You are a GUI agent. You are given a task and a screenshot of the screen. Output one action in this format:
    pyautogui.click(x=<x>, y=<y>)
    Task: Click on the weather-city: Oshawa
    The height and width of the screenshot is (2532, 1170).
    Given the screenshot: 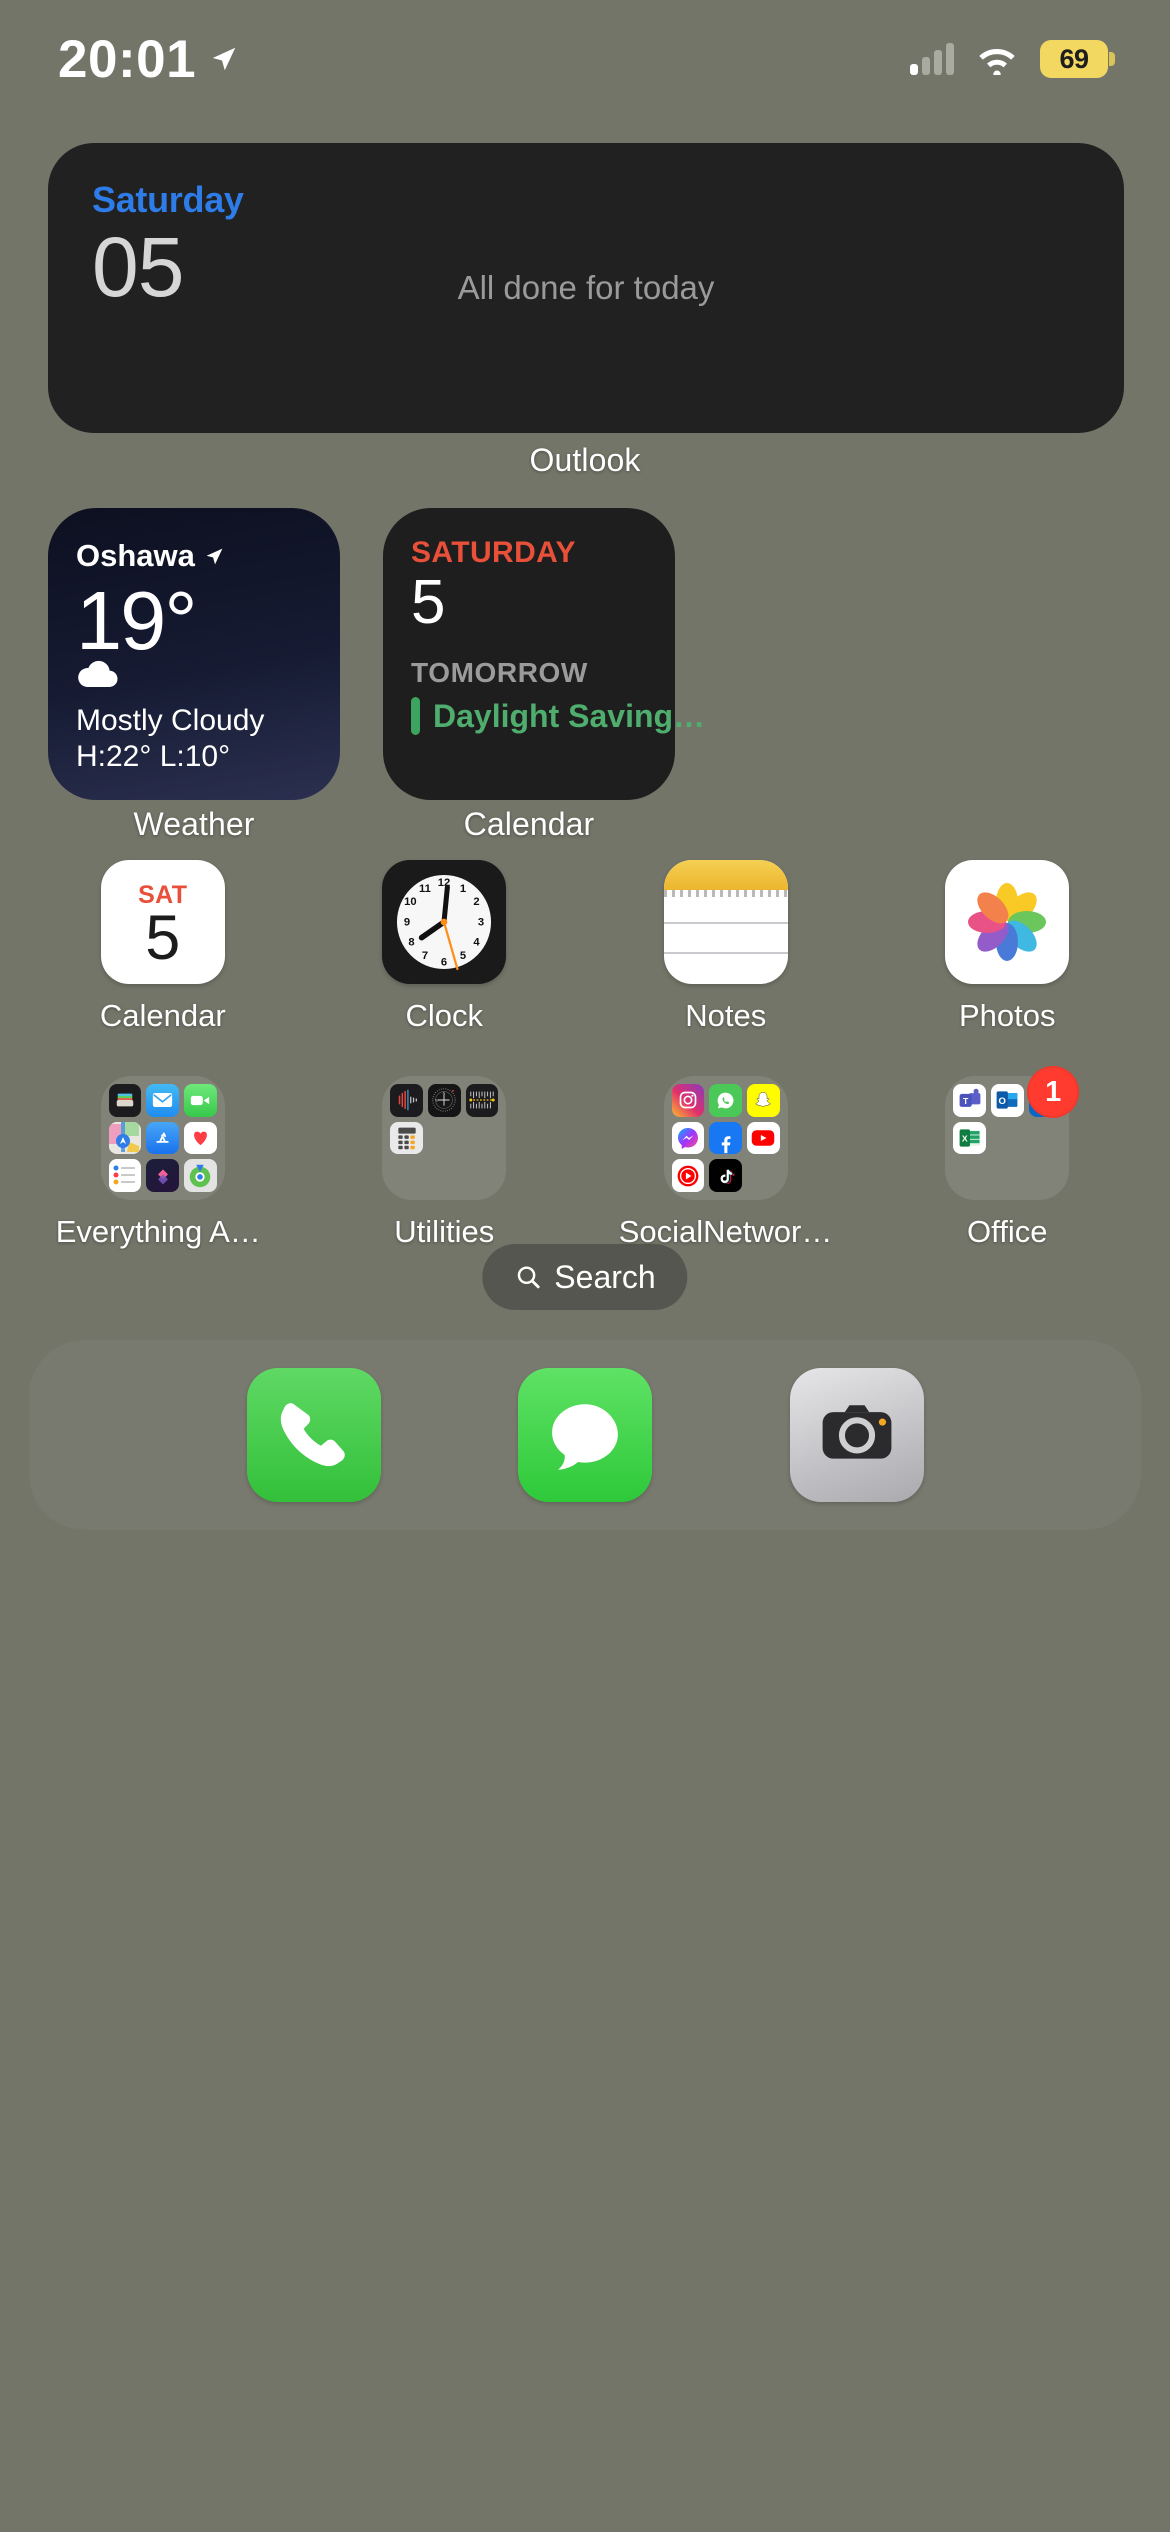 What is the action you would take?
    pyautogui.click(x=135, y=555)
    